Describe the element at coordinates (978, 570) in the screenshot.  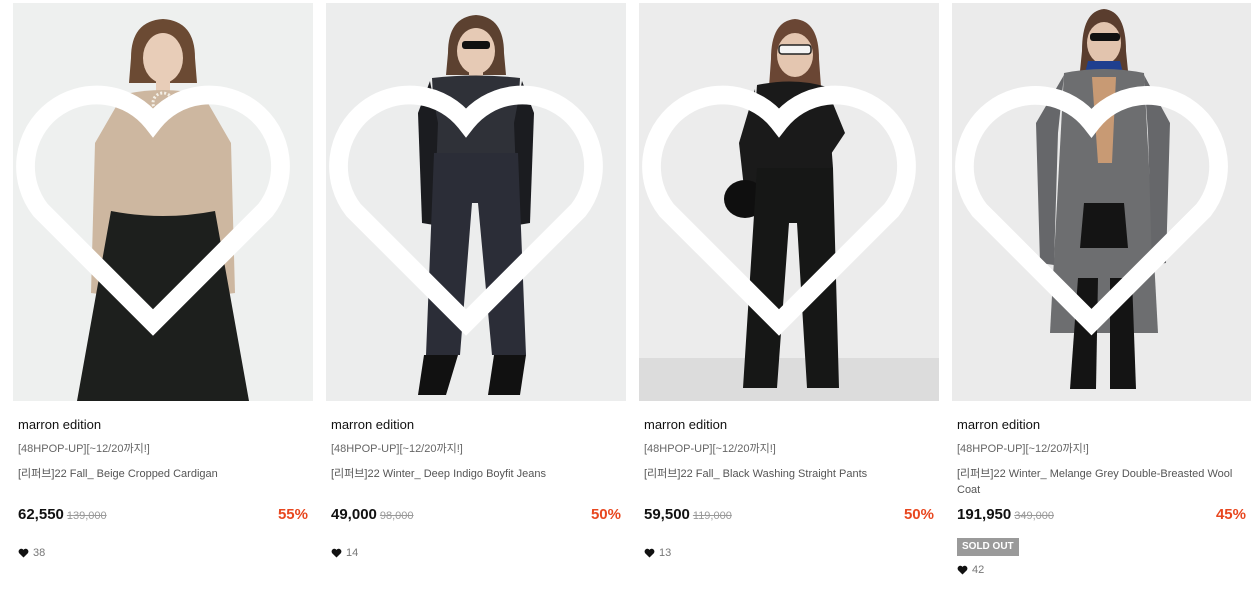
I see `like-count-value: 42` at that location.